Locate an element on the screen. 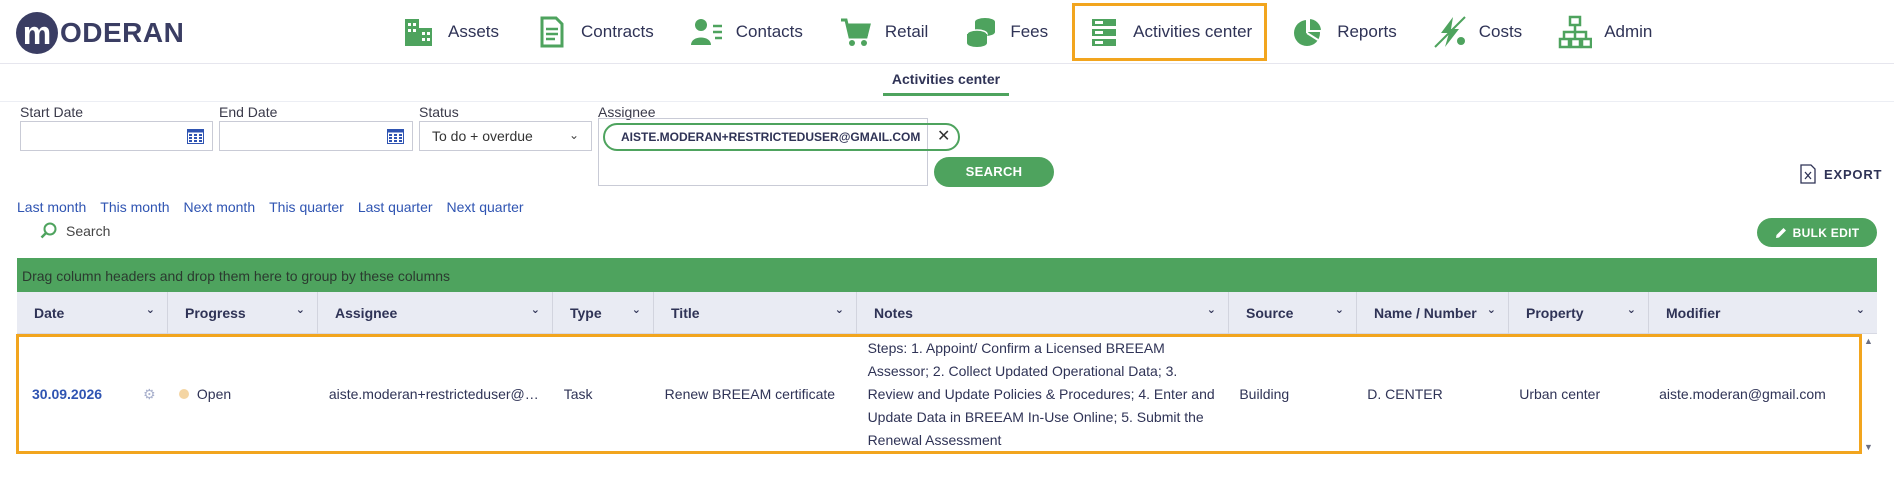 The height and width of the screenshot is (477, 1894). close-icon: ✕ is located at coordinates (943, 136).